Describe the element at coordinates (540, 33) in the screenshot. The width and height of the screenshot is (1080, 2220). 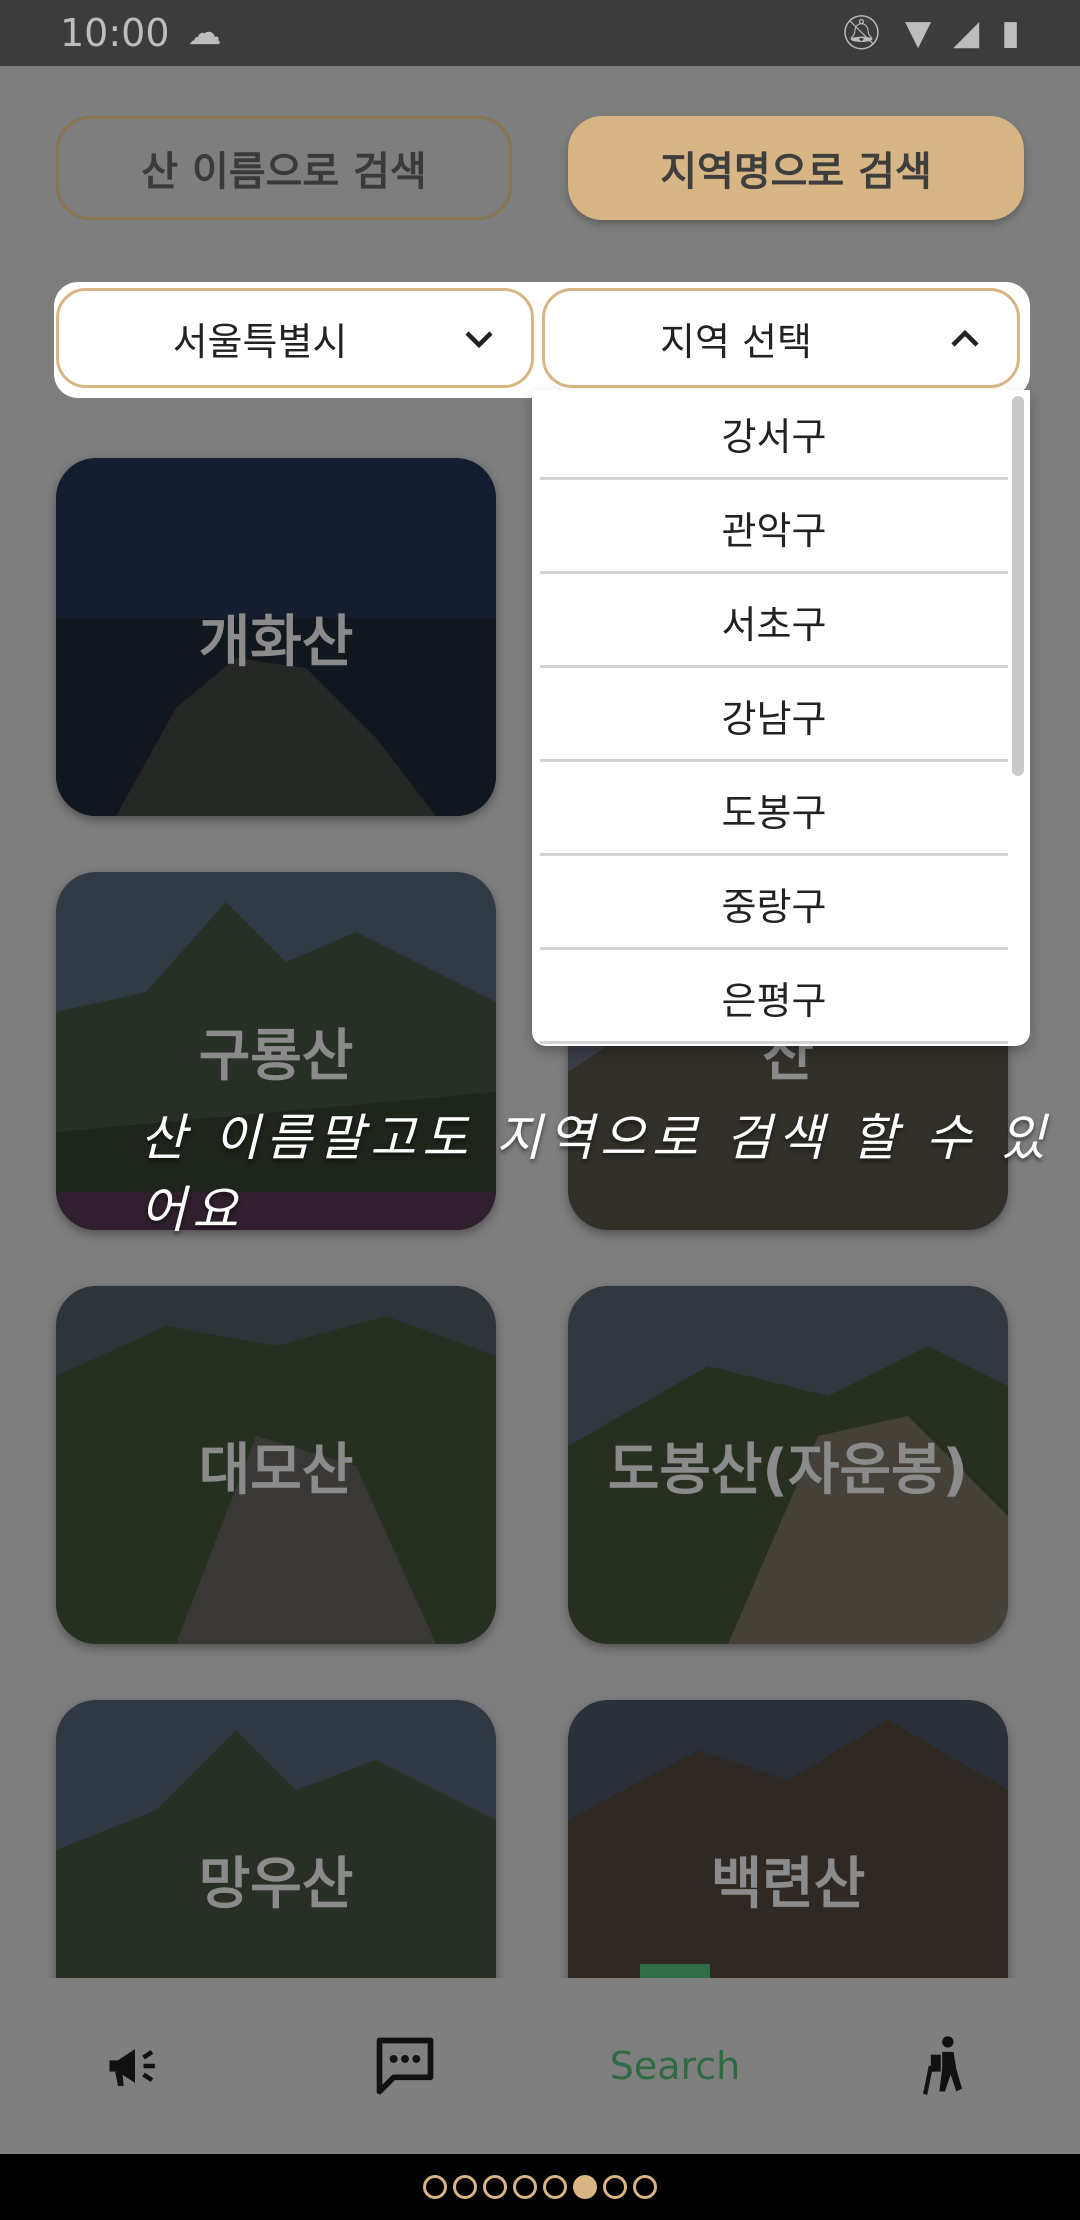
I see `status-bar: 10:00 ☁ 🔕︎ ▼ ◢ ▮` at that location.